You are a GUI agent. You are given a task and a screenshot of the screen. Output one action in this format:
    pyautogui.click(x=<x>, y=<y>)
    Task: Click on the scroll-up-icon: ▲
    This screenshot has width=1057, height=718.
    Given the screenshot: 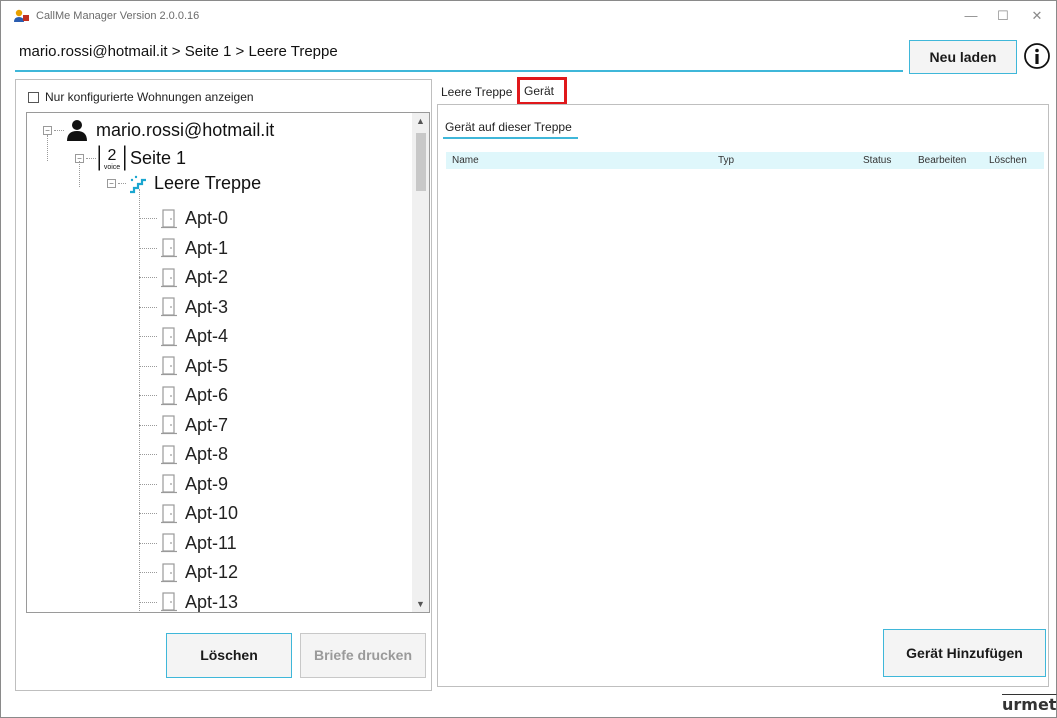 What is the action you would take?
    pyautogui.click(x=420, y=121)
    